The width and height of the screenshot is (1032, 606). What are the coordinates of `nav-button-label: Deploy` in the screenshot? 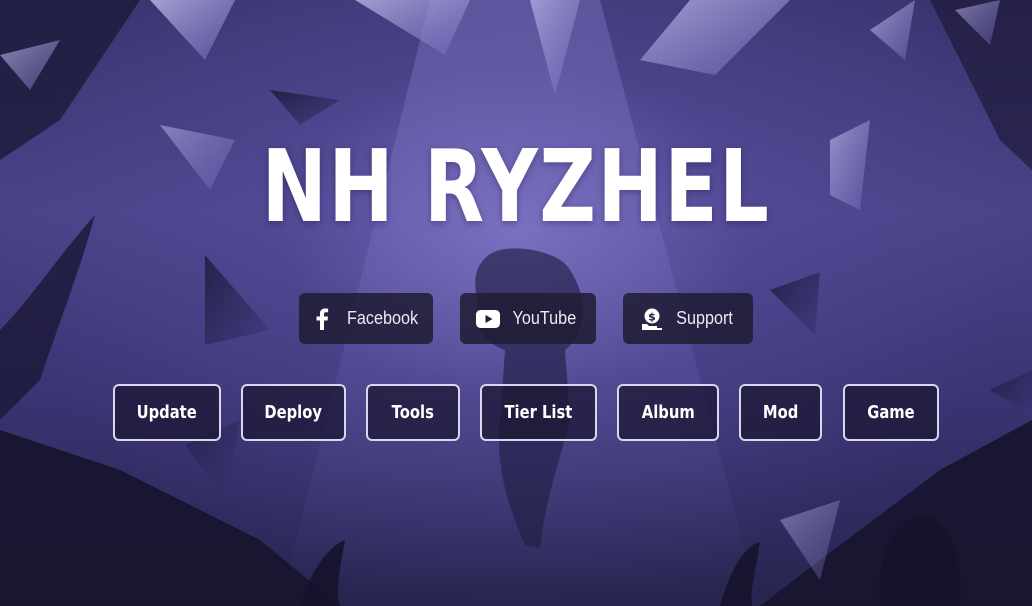 It's located at (293, 412).